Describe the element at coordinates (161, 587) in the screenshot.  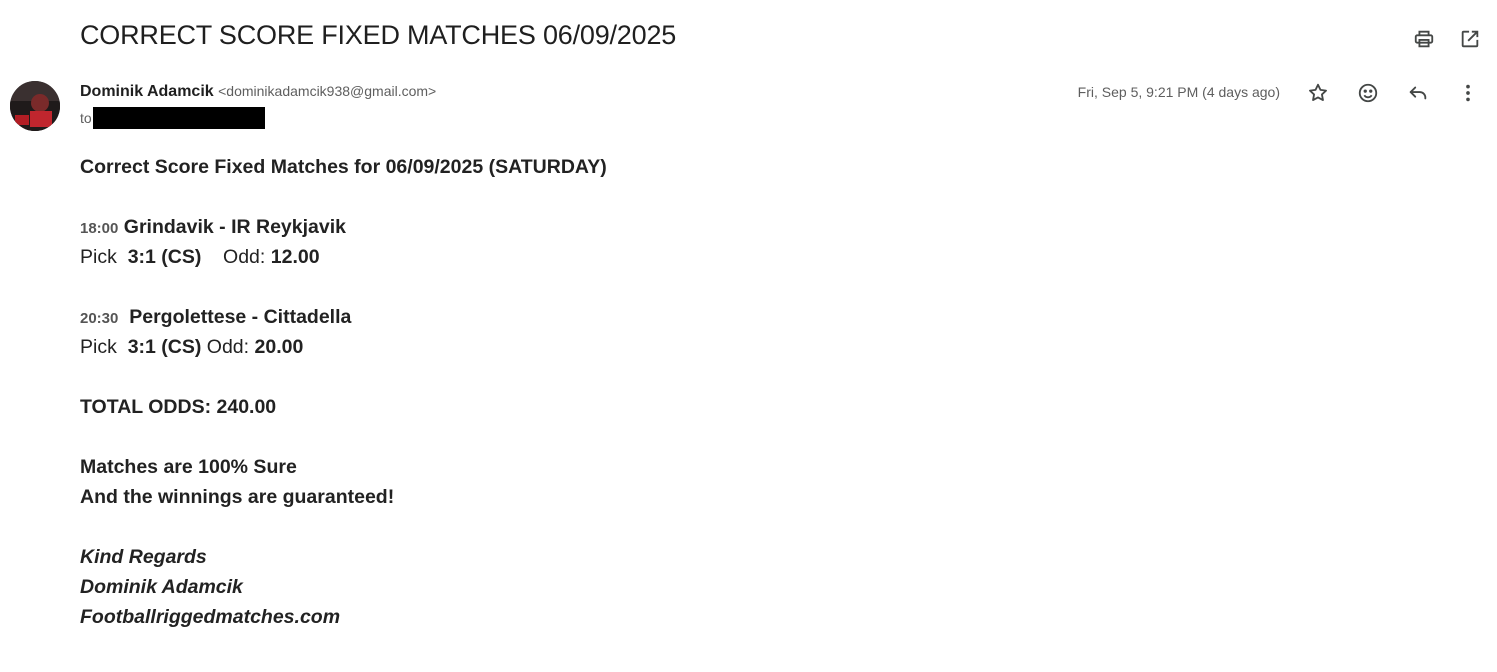
I see `signature-name: Dominik Adamcik` at that location.